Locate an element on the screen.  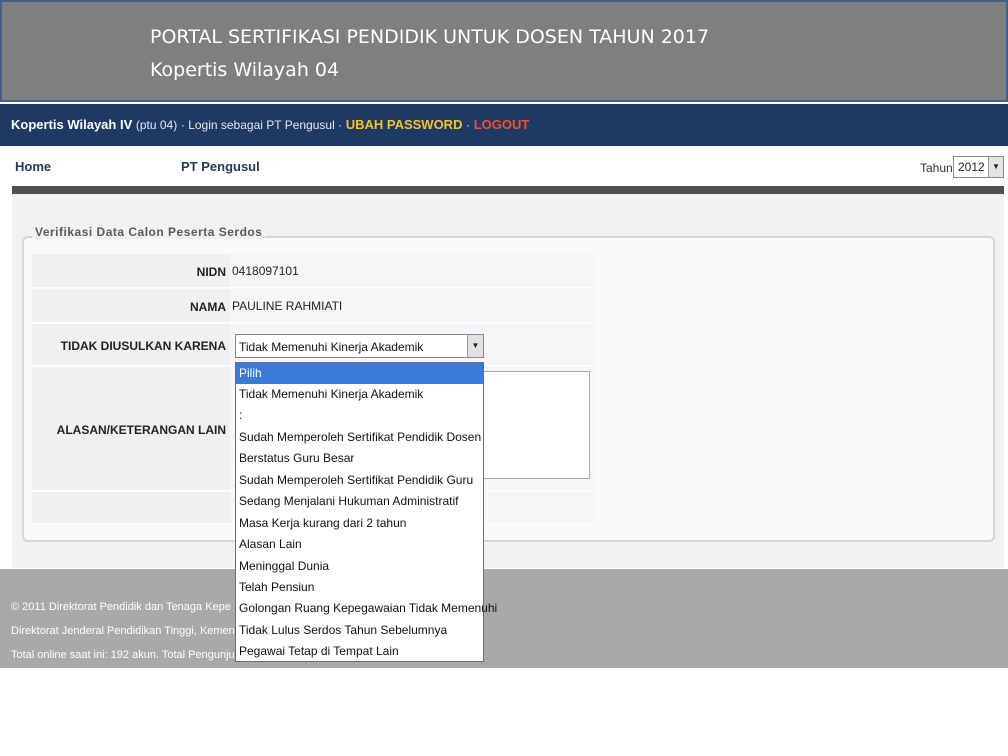
dropdown-option: Tidak Memenuhi Kinerja Akademik is located at coordinates (359, 394).